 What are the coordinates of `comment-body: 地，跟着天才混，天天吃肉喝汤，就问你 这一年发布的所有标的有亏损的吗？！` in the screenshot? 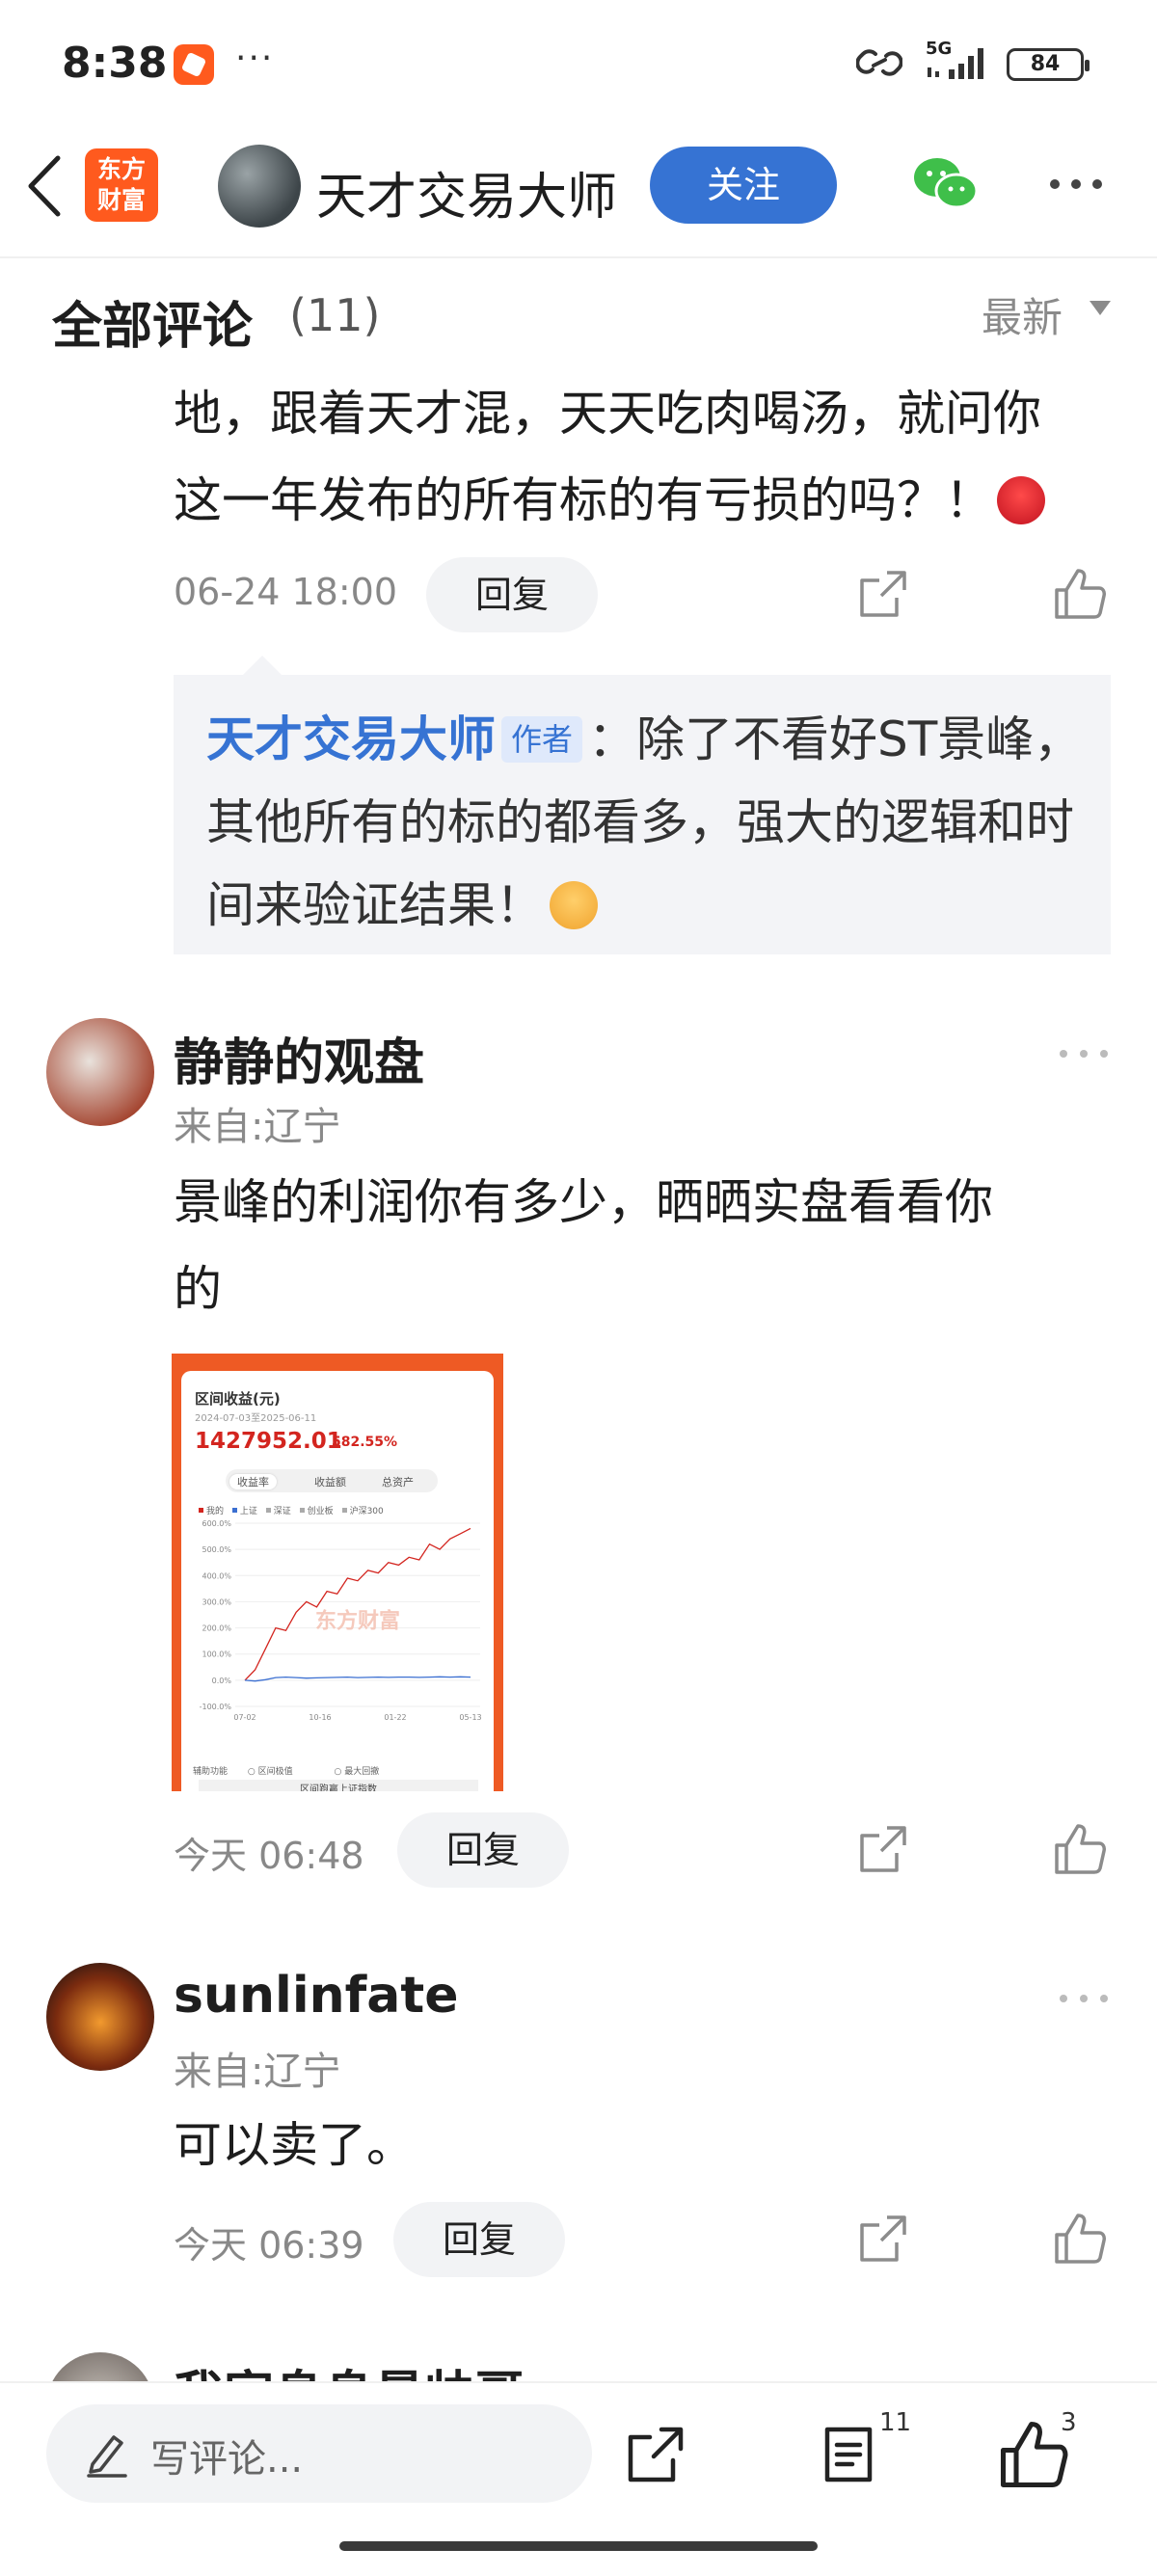 It's located at (632, 457).